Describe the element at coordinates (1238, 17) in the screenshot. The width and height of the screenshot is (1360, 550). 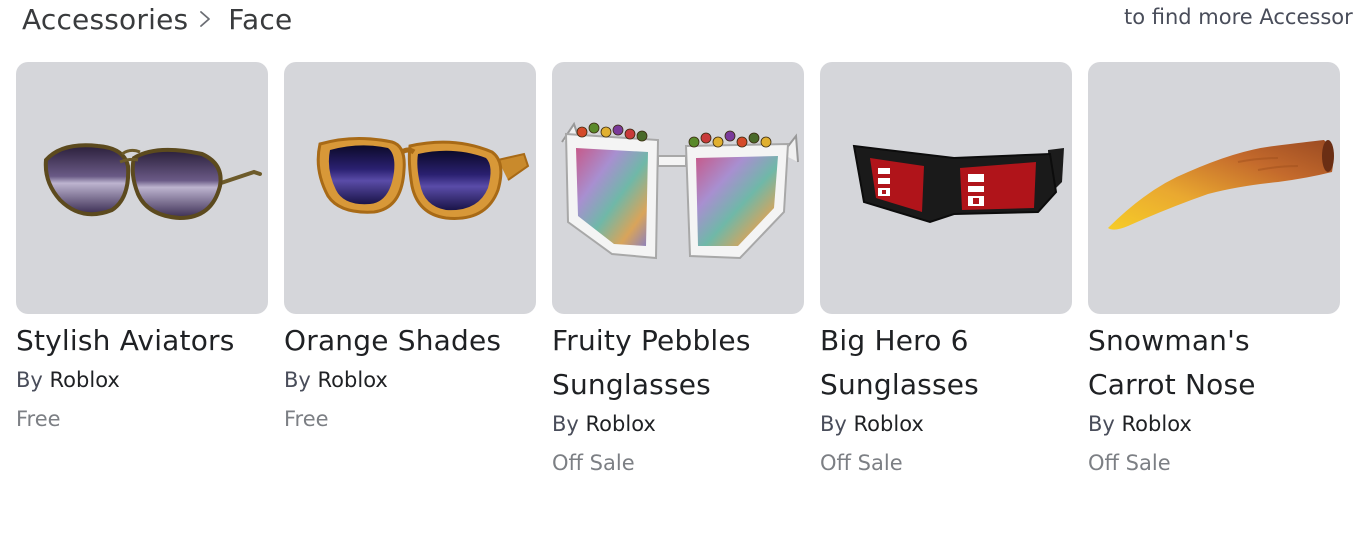
I see `more-accessories-hint: to find more Accessor` at that location.